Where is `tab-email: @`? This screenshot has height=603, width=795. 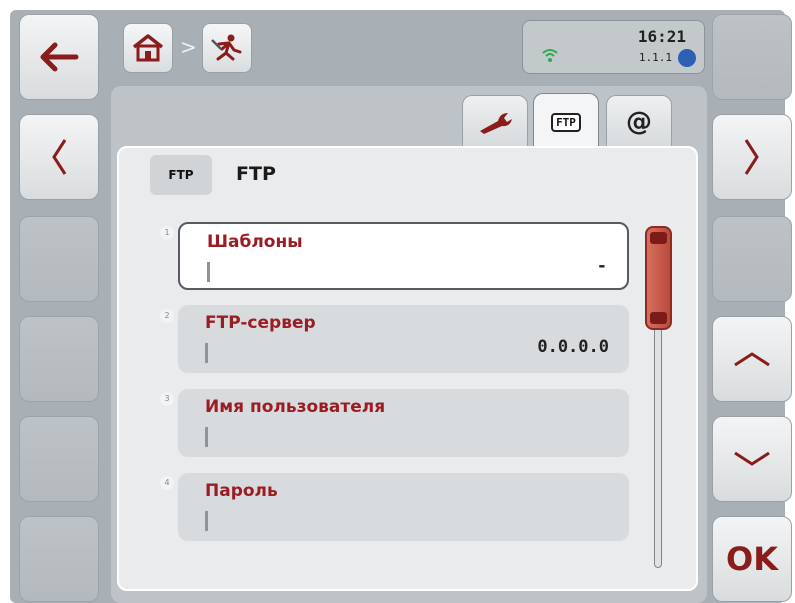
tab-email: @ is located at coordinates (639, 121).